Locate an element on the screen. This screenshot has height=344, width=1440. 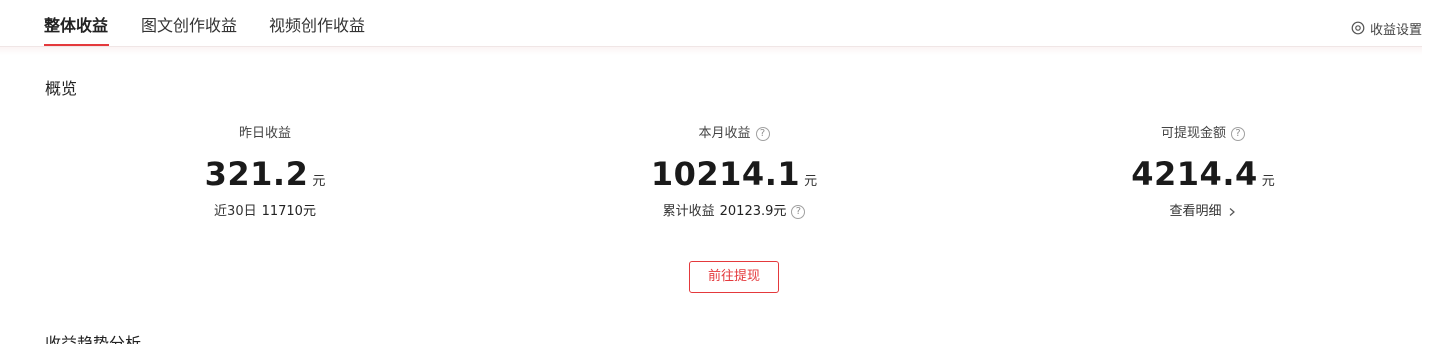
stat-sub-value: 11710元 is located at coordinates (288, 211).